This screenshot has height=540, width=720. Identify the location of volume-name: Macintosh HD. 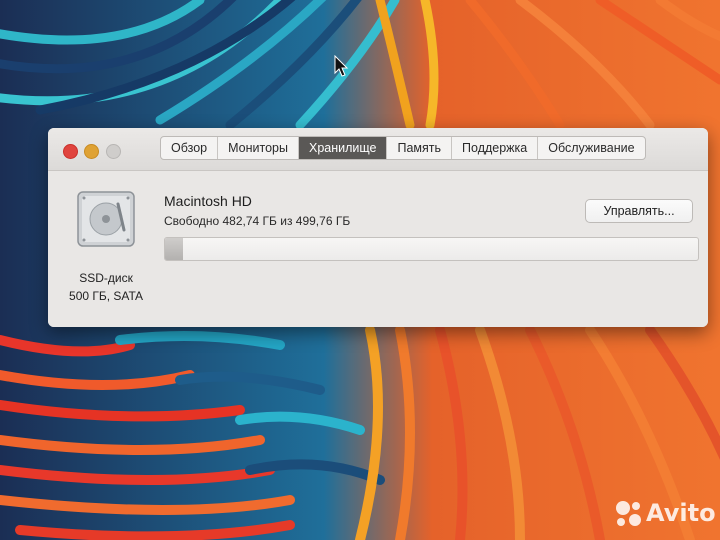
(208, 201).